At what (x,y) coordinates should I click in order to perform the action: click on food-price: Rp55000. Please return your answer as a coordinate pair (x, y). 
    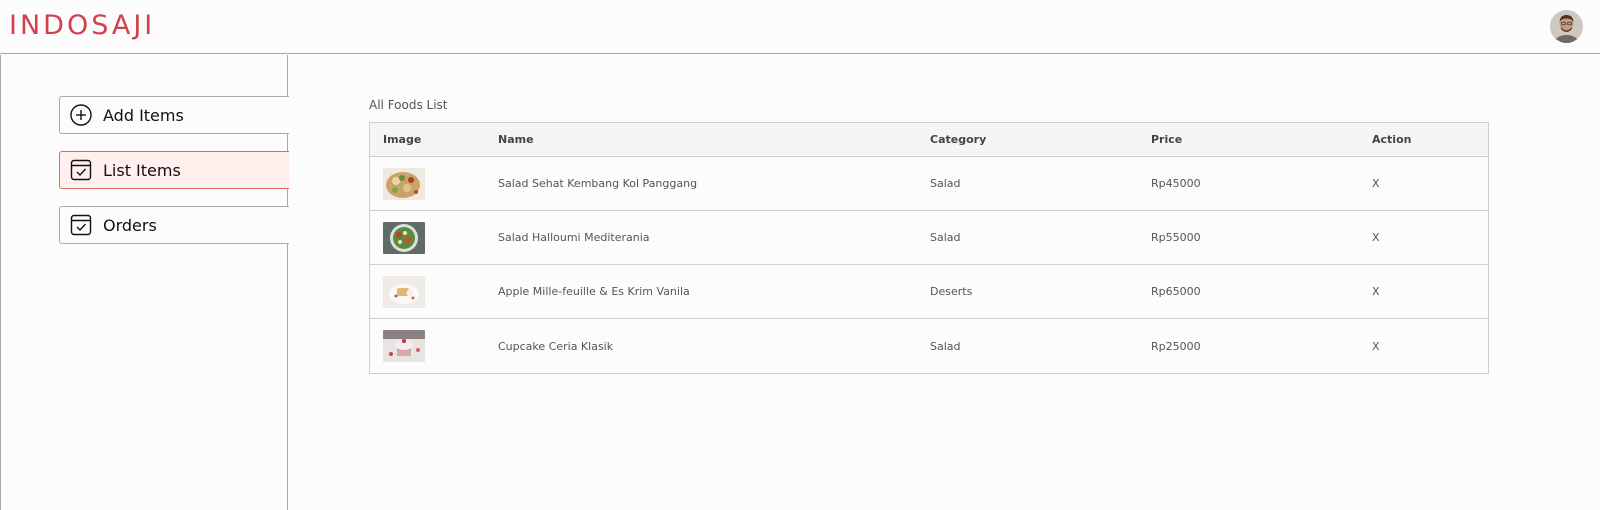
    Looking at the image, I should click on (1176, 237).